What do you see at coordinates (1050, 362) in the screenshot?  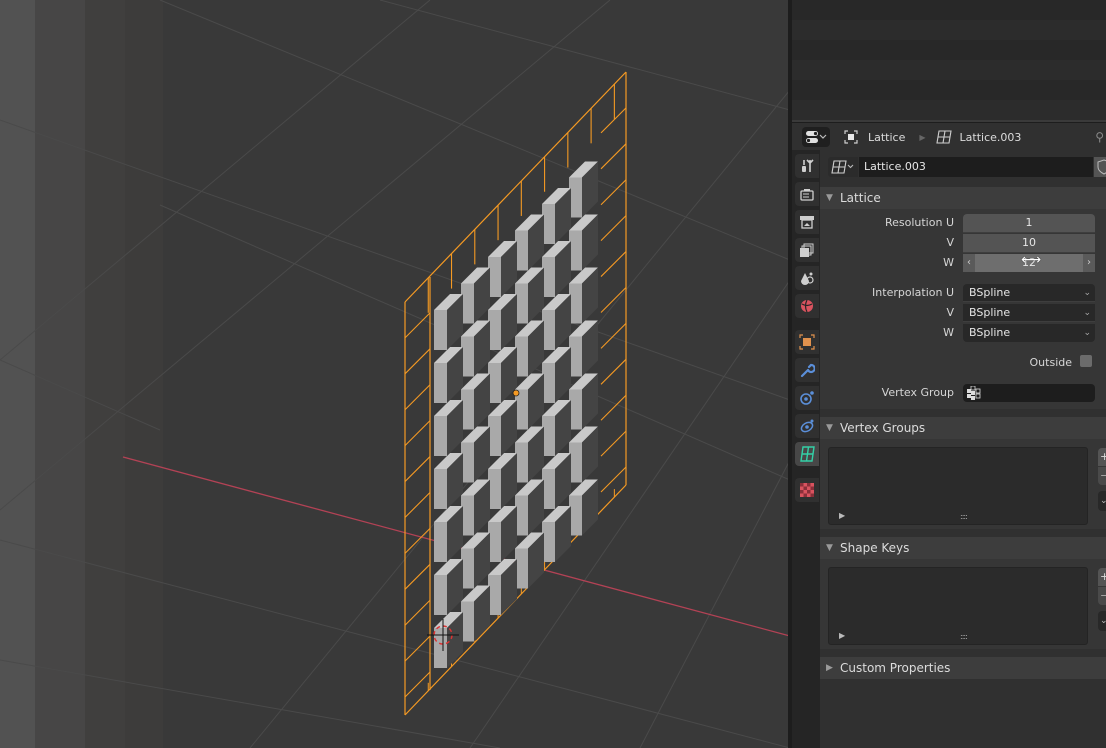 I see `outside-label: Outside` at bounding box center [1050, 362].